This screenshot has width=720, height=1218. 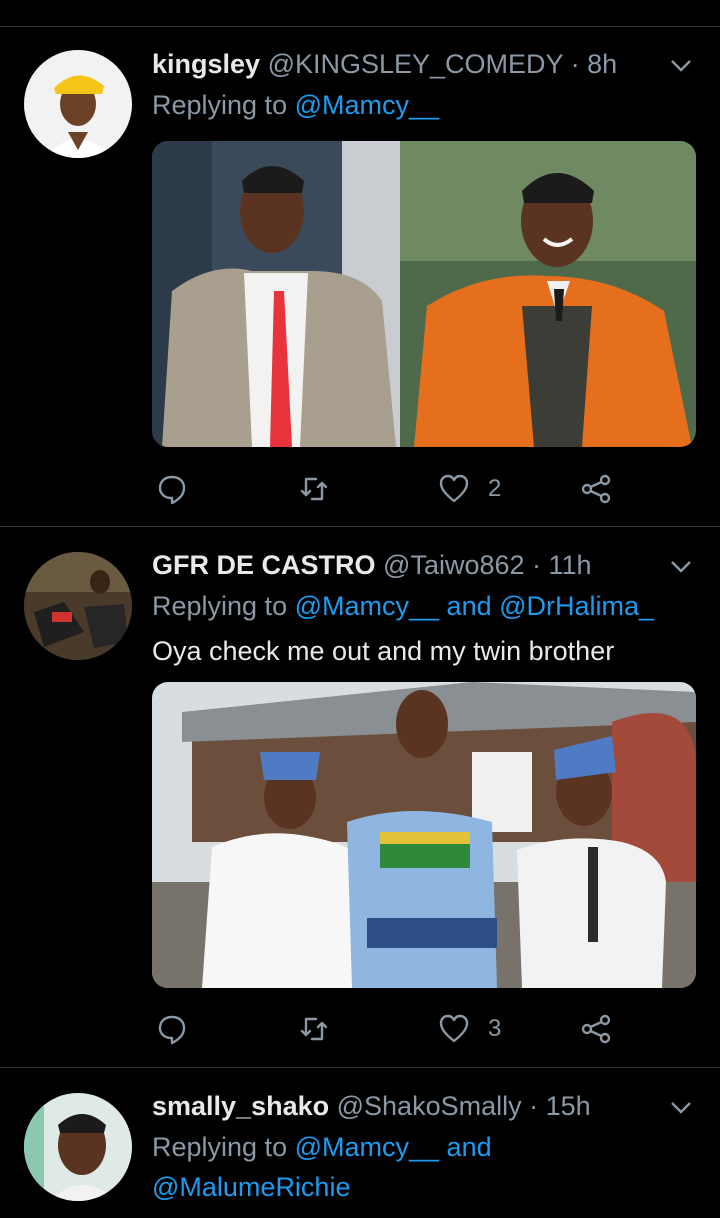 I want to click on tweet-text: Oya check me out and my twin brother, so click(x=383, y=651).